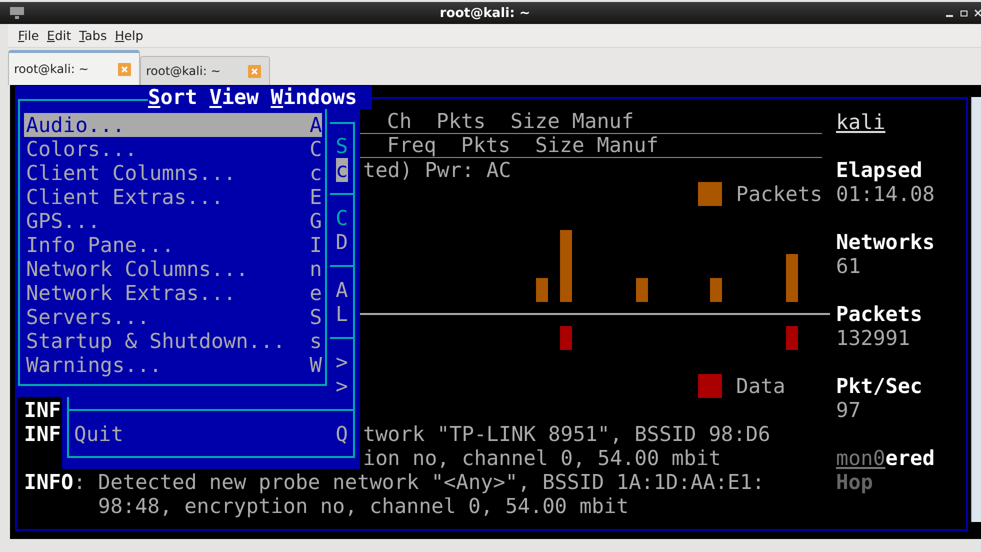 The image size is (981, 552). What do you see at coordinates (779, 194) in the screenshot?
I see `legend-label: Packets` at bounding box center [779, 194].